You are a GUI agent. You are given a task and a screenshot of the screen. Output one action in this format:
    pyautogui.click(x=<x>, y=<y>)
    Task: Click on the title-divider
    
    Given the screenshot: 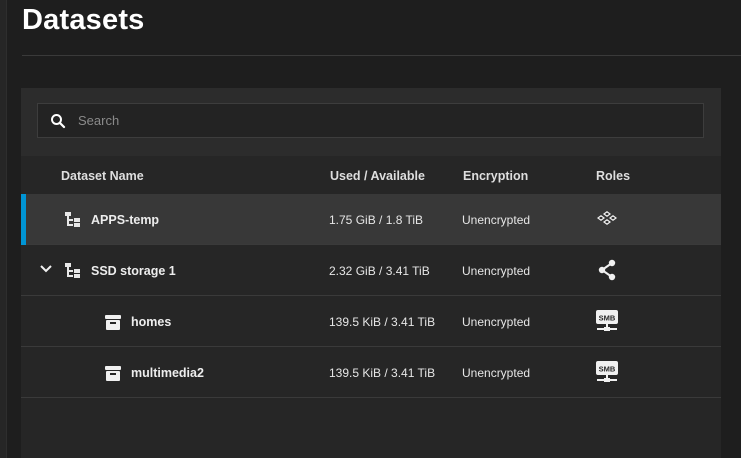 What is the action you would take?
    pyautogui.click(x=381, y=55)
    